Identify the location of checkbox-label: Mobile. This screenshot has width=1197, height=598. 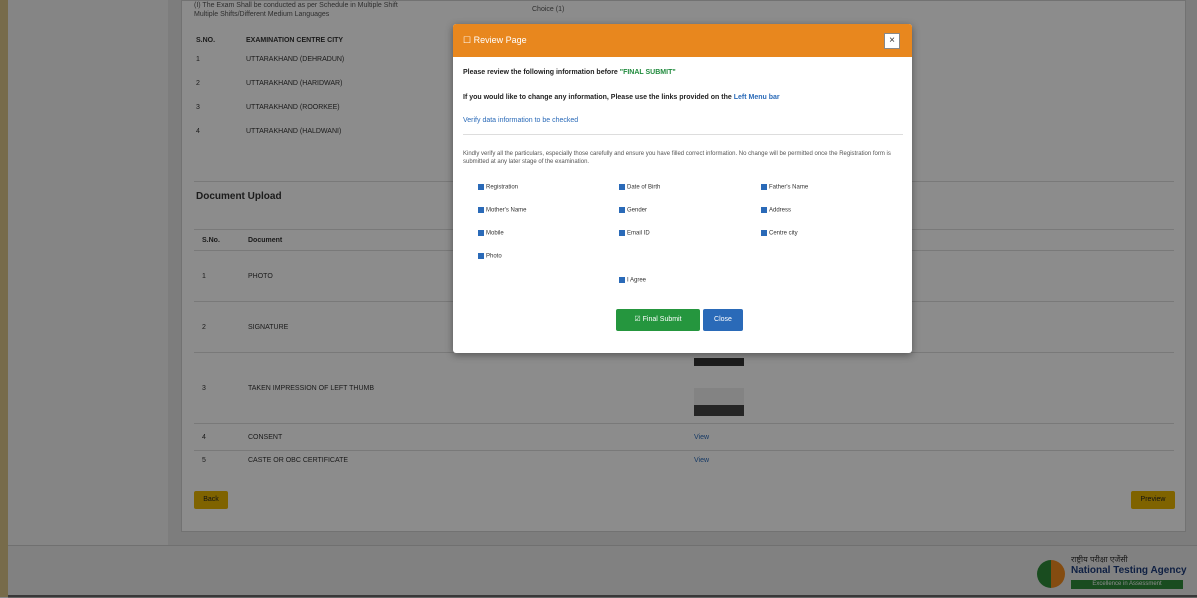
(495, 233).